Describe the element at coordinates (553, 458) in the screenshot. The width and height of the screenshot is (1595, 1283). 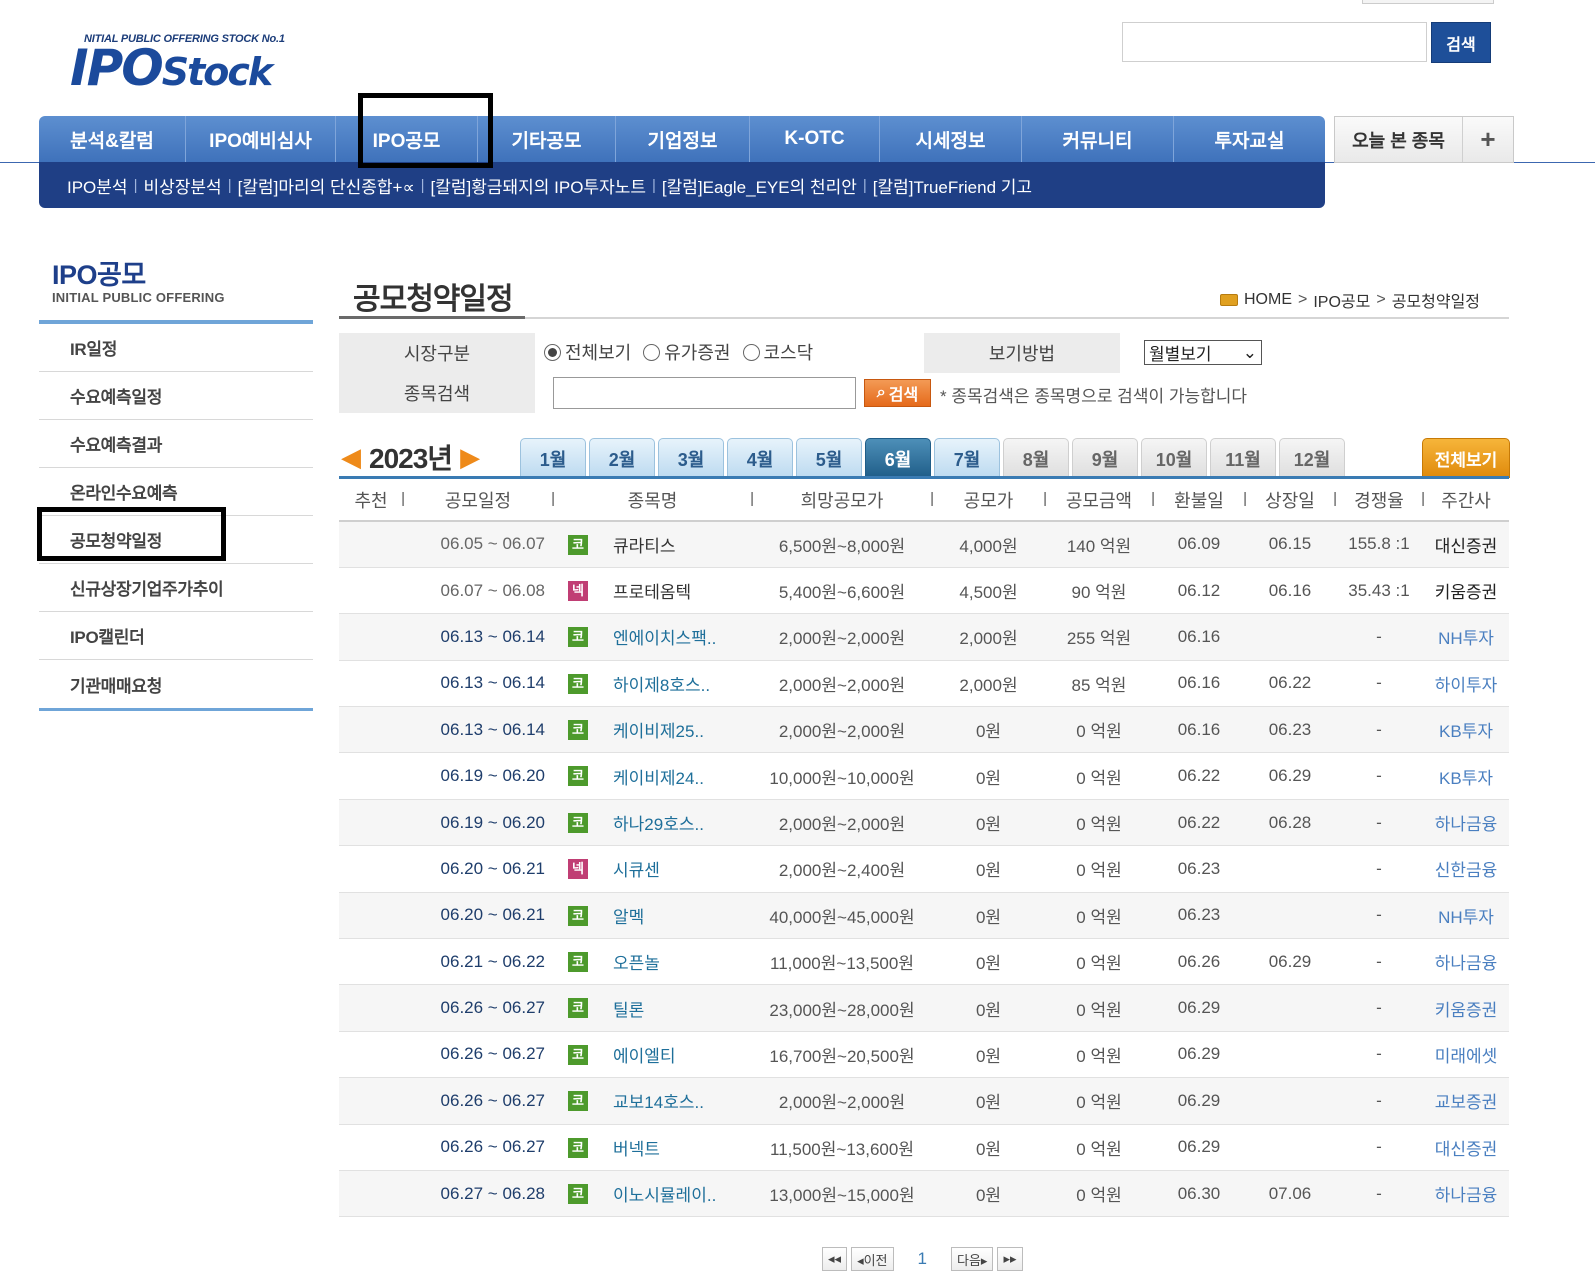
I see `tab-month-1: 1월` at that location.